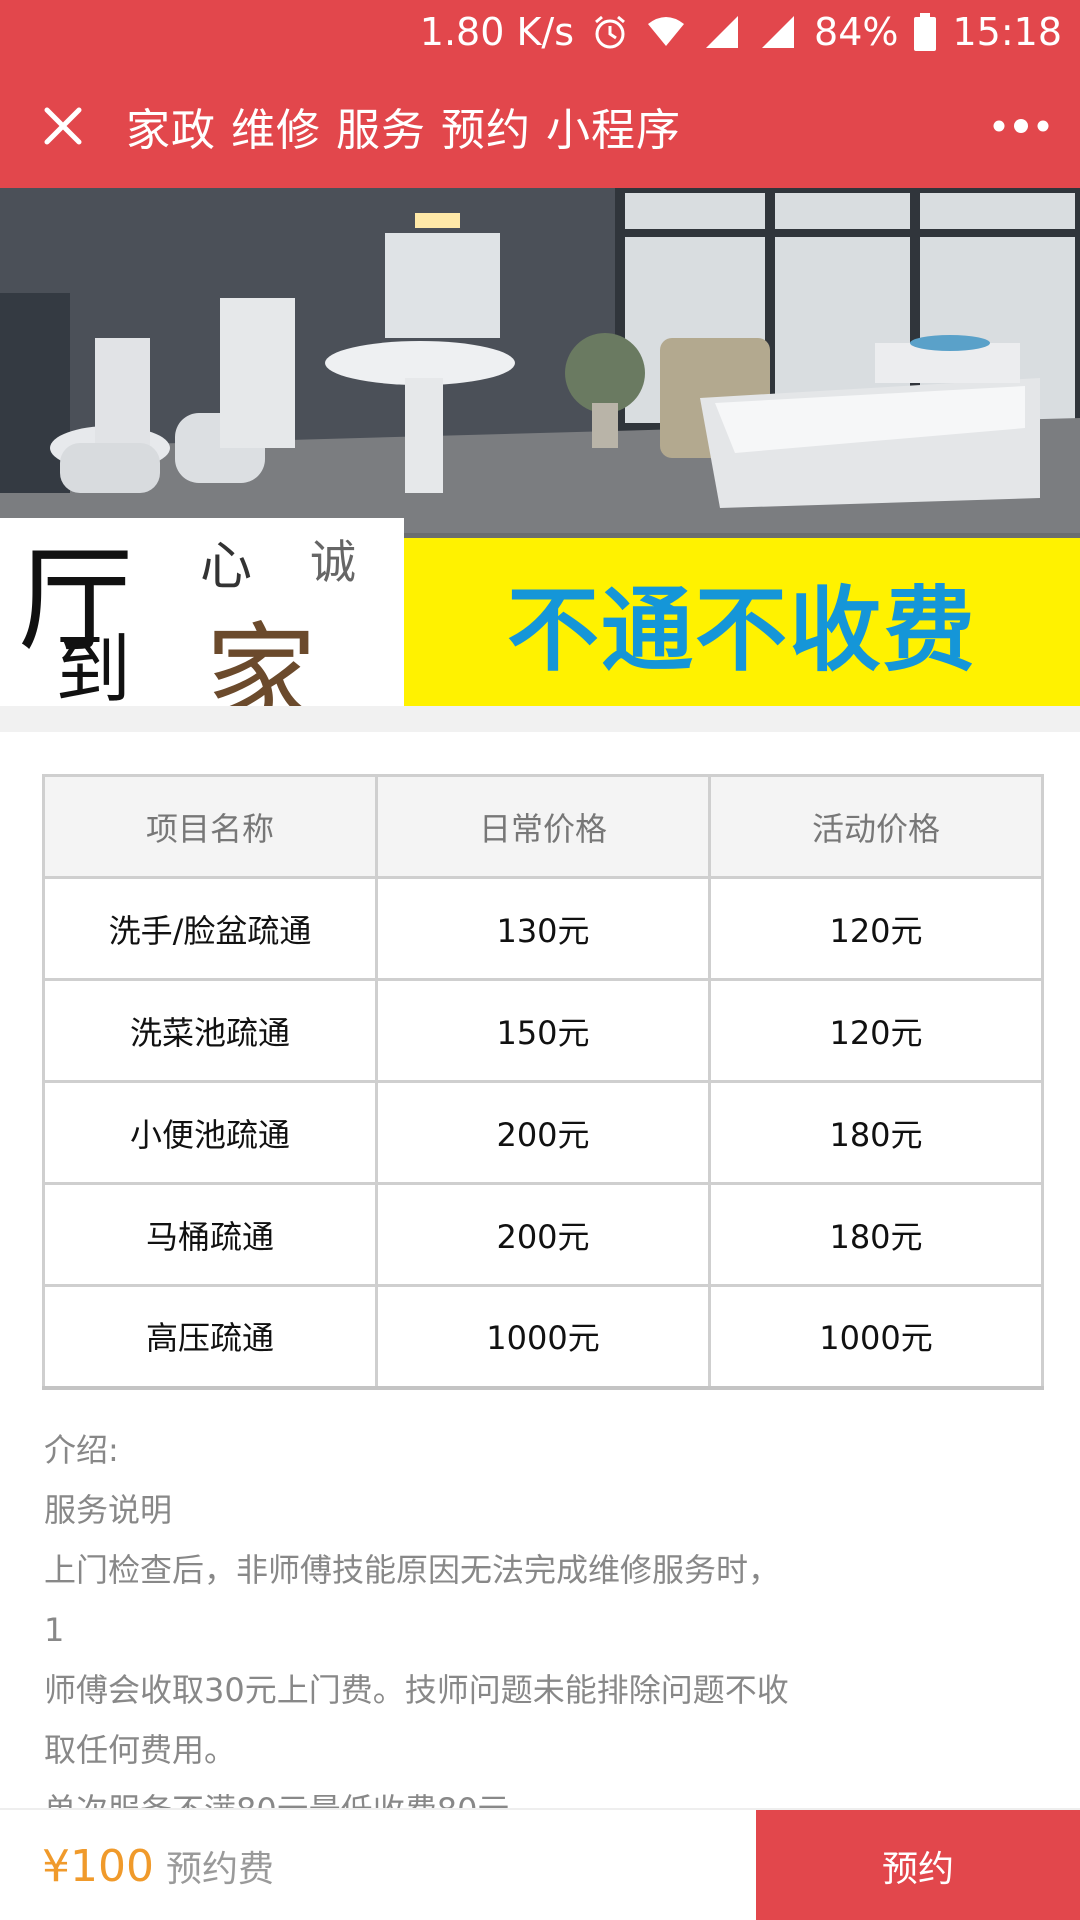  What do you see at coordinates (741, 630) in the screenshot?
I see `promo-slogan: 不通不收费` at bounding box center [741, 630].